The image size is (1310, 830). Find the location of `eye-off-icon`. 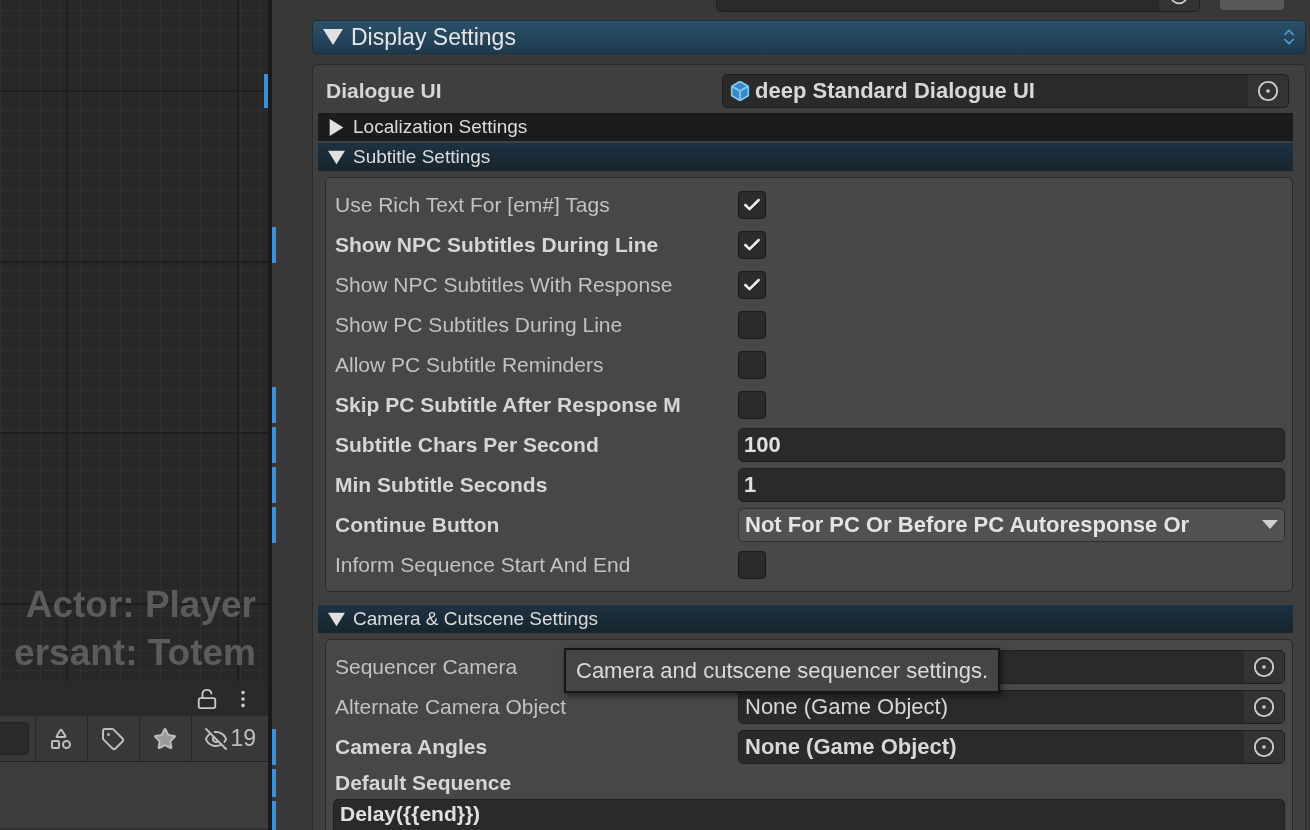

eye-off-icon is located at coordinates (215, 738).